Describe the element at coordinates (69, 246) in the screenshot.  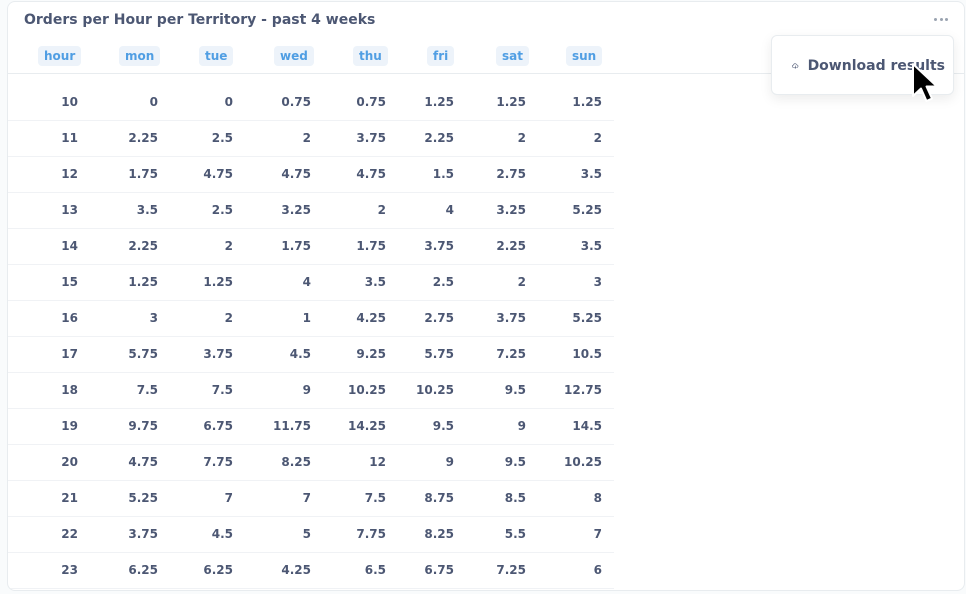
I see `table-cell-hour: 14` at that location.